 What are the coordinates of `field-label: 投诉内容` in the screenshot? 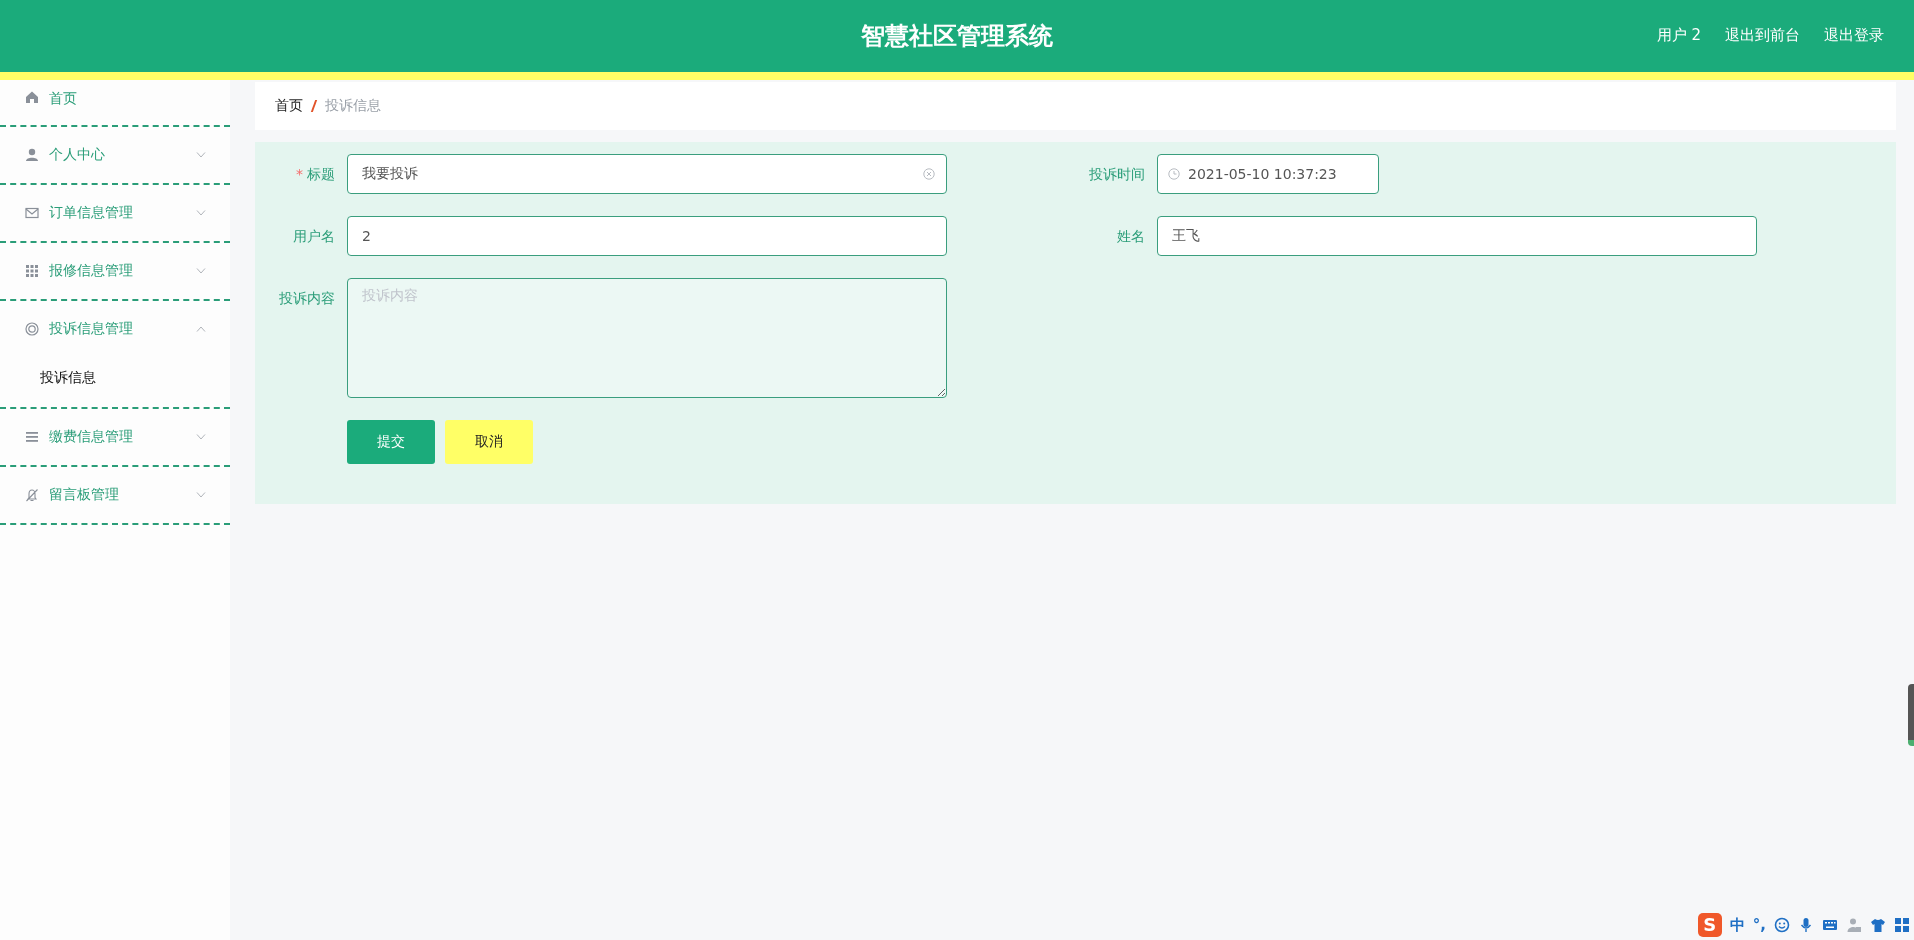 It's located at (307, 298).